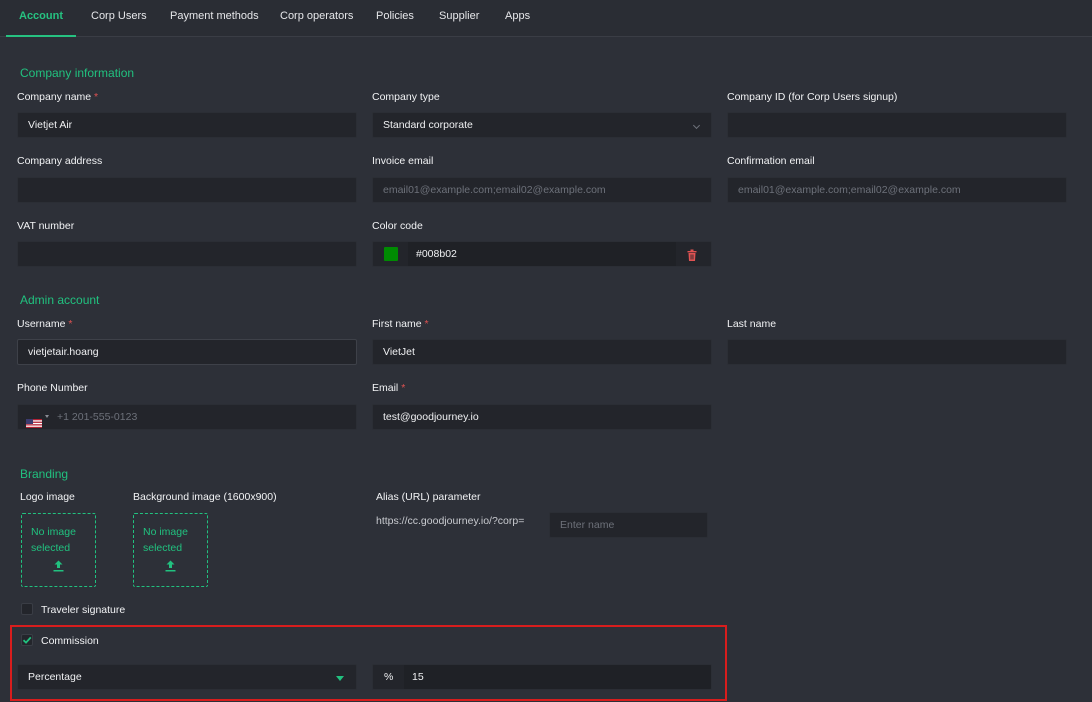 The image size is (1092, 702). Describe the element at coordinates (389, 677) in the screenshot. I see `percent-unit: %` at that location.